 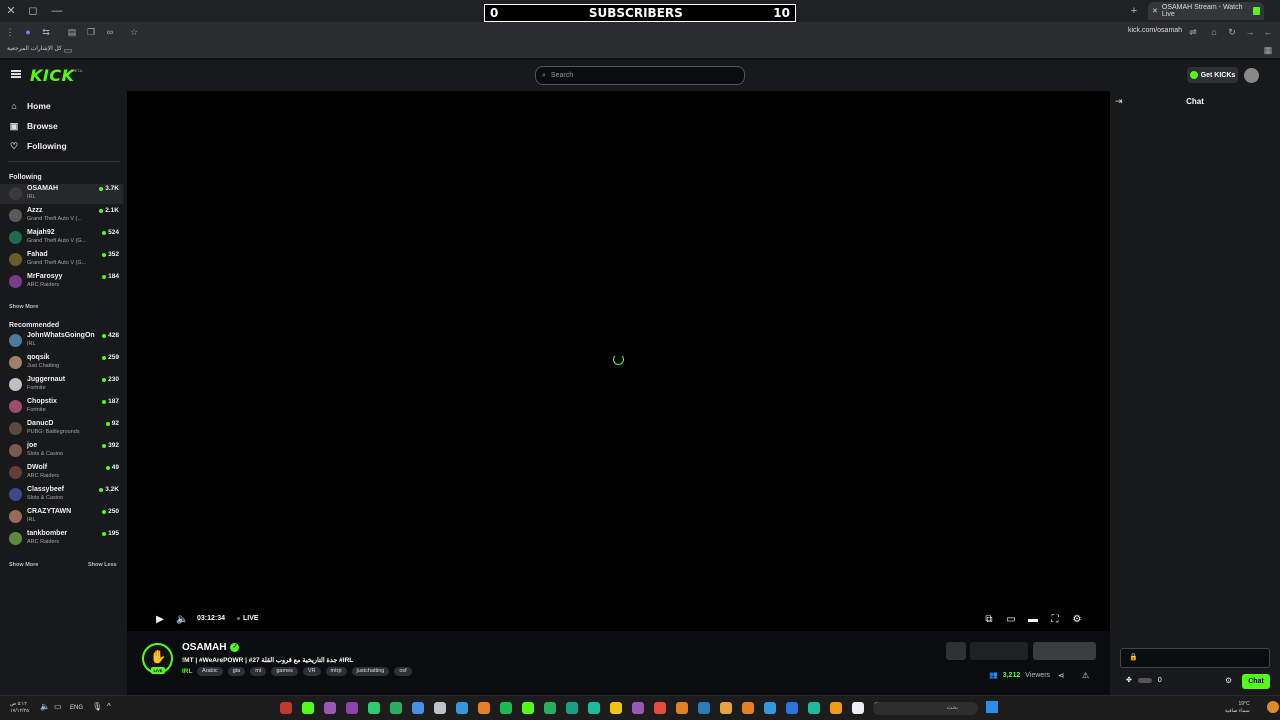 I want to click on speaker-icon: 🔈, so click(x=45, y=706).